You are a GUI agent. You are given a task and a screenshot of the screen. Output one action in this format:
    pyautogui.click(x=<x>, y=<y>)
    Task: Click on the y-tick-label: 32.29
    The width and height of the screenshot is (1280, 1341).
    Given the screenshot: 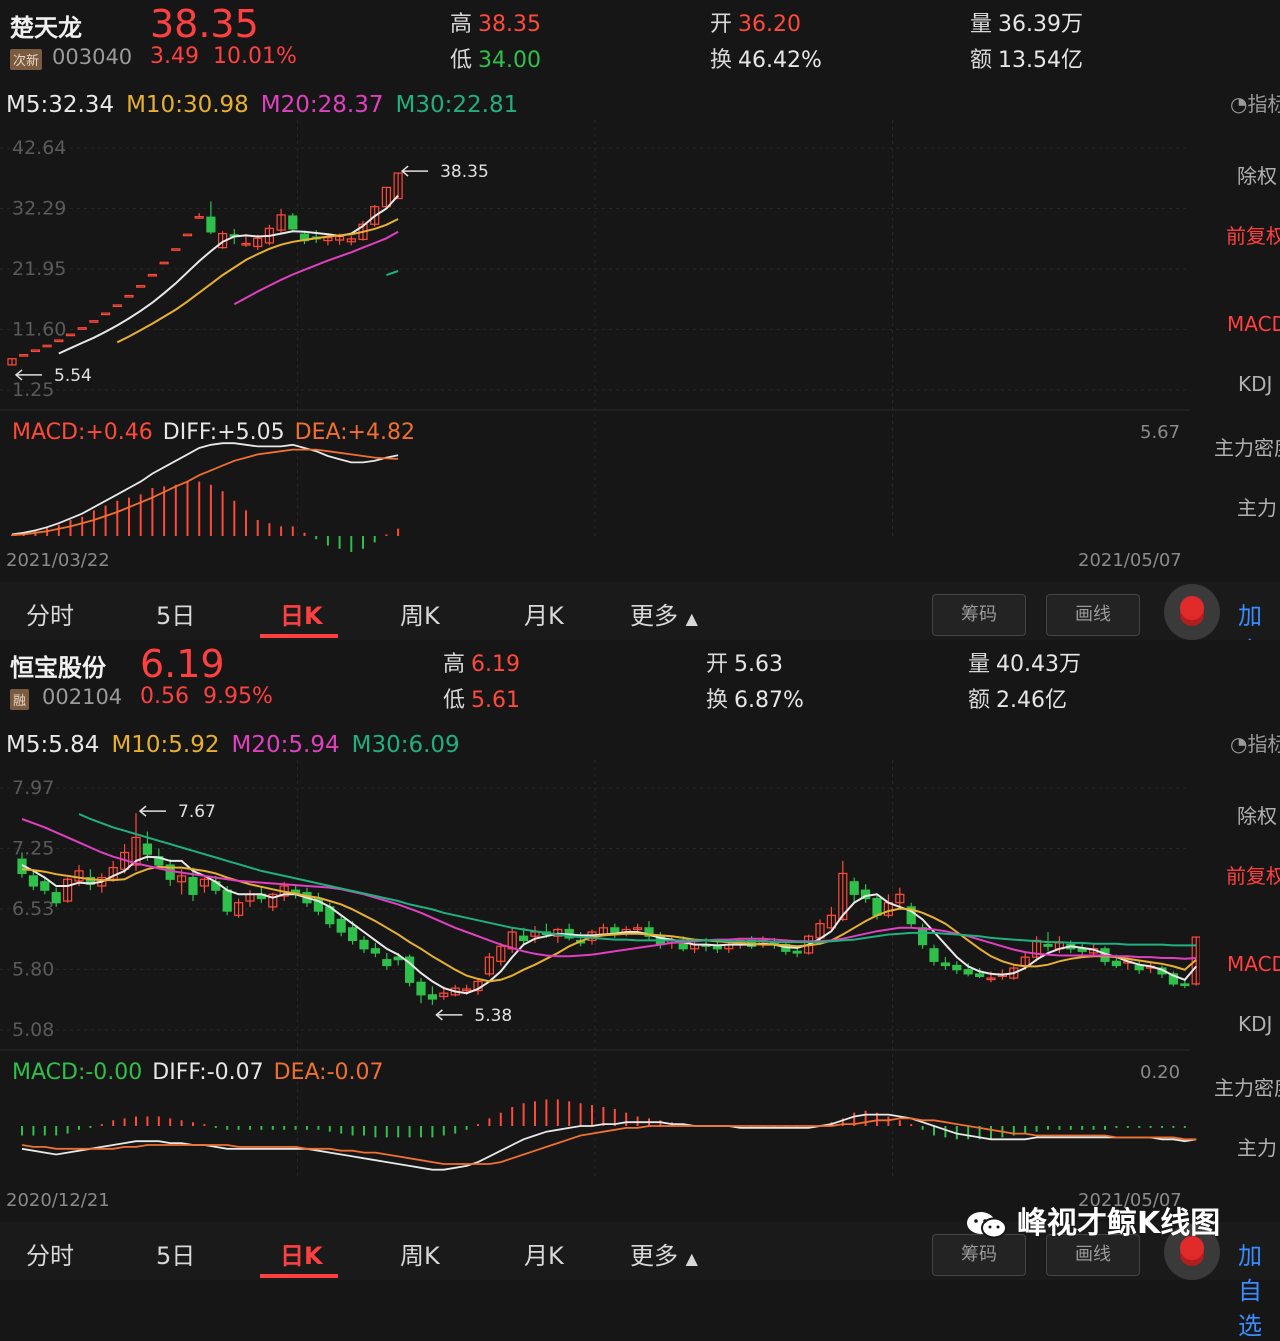 What is the action you would take?
    pyautogui.click(x=39, y=209)
    